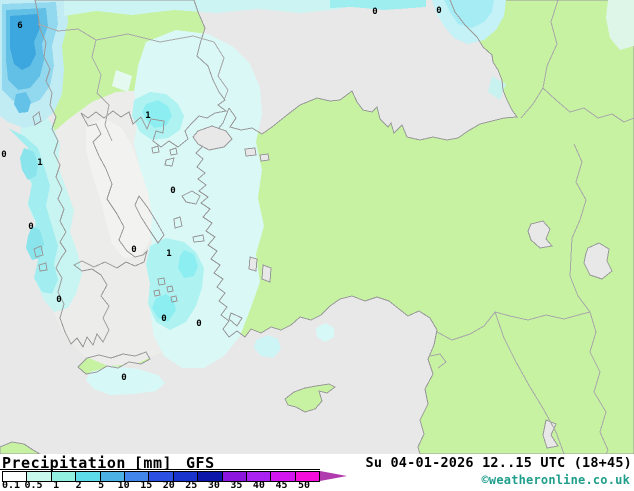  I want to click on lake-nw-b, so click(264, 157).